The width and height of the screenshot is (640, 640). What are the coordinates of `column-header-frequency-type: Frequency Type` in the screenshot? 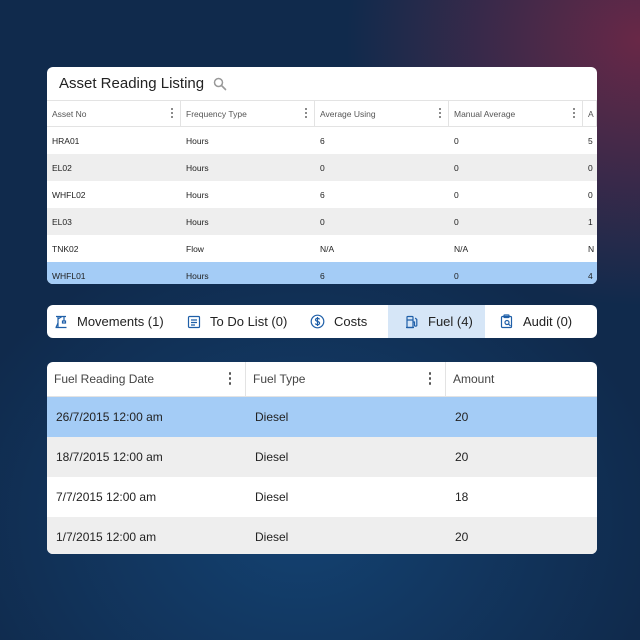 It's located at (248, 113).